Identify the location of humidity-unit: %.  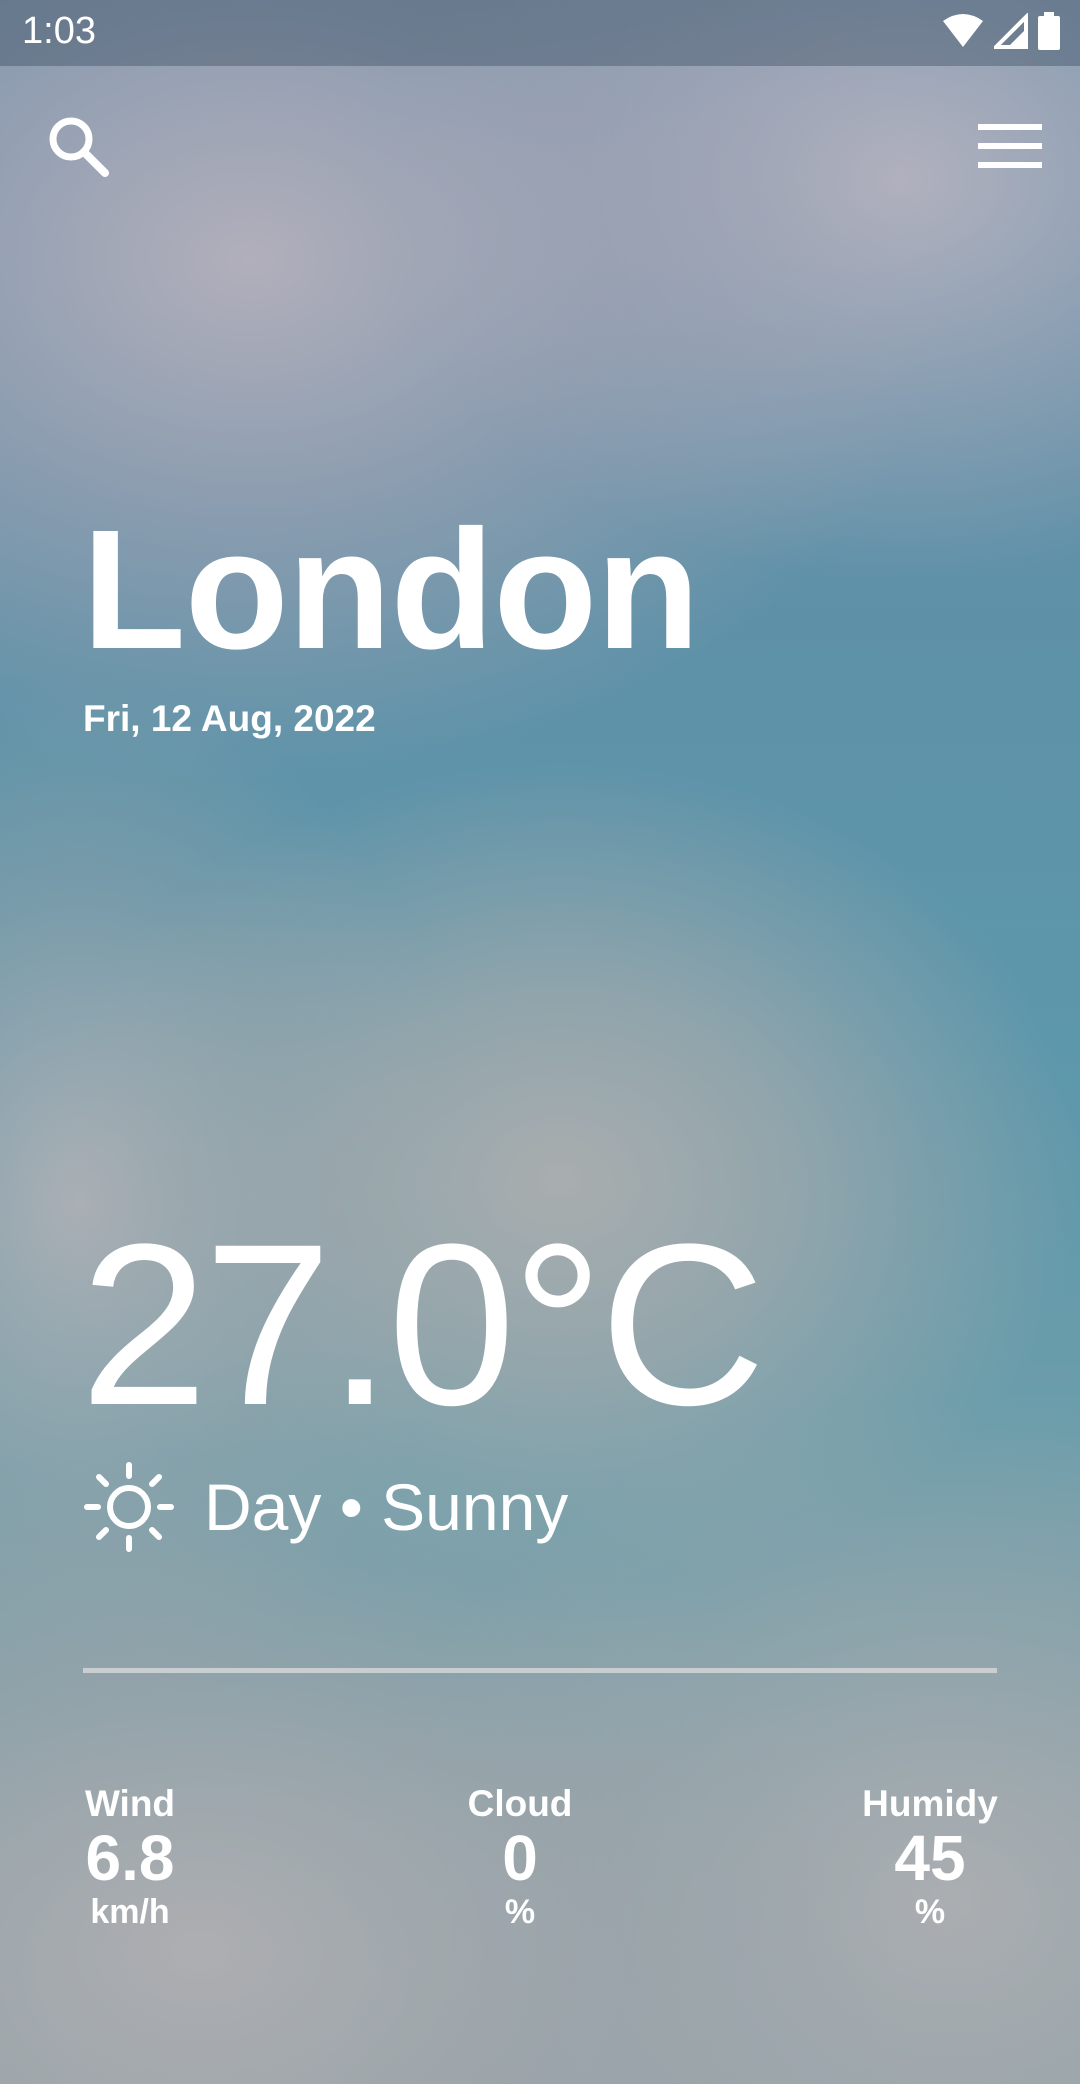
(930, 1911).